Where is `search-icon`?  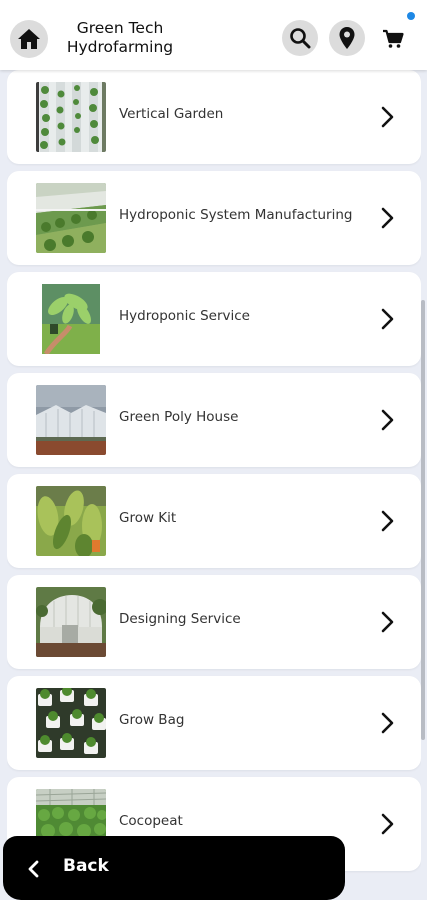 search-icon is located at coordinates (300, 38).